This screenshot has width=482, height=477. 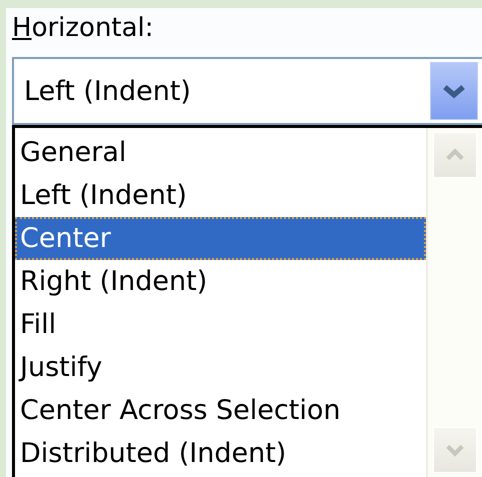 What do you see at coordinates (454, 302) in the screenshot?
I see `scrollbar` at bounding box center [454, 302].